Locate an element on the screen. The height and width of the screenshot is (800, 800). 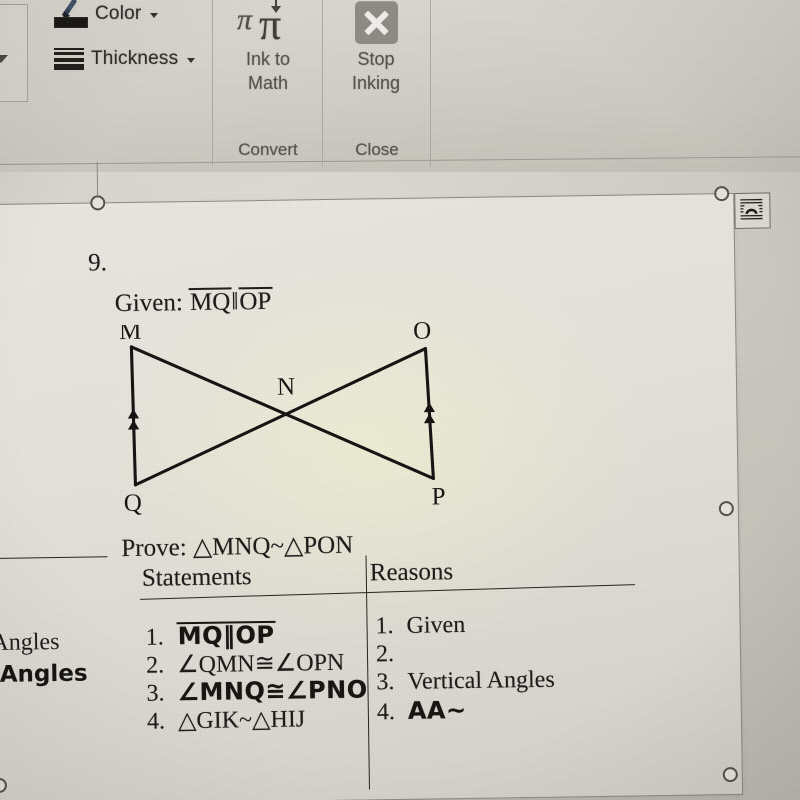
given-prefix: Given: is located at coordinates (152, 303).